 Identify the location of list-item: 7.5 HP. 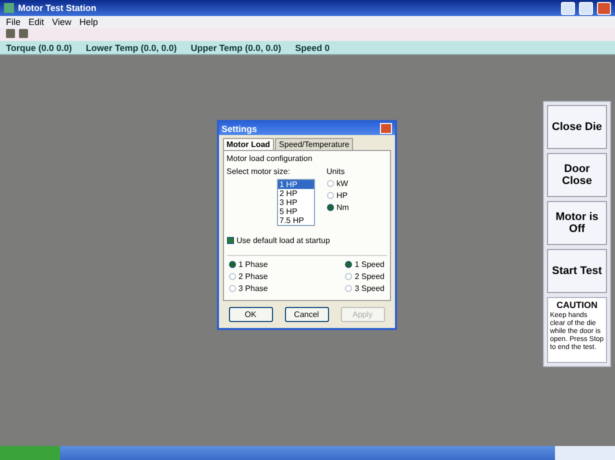
(296, 220).